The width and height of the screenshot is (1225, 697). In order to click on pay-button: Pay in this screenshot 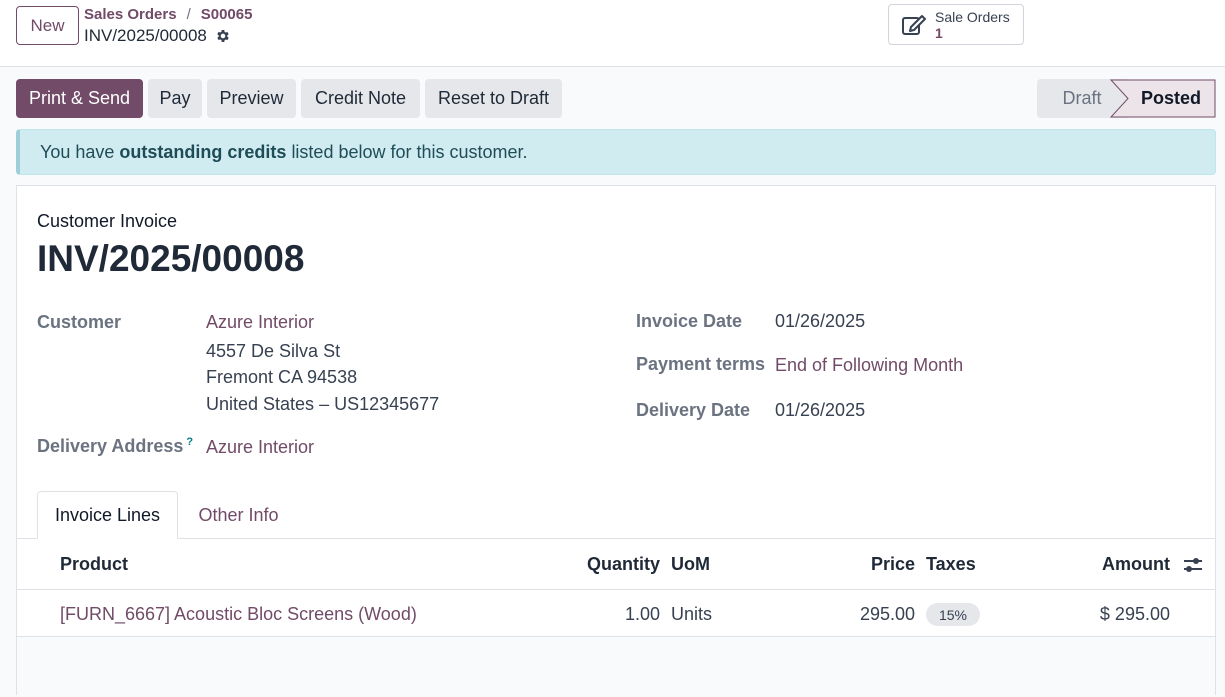, I will do `click(175, 98)`.